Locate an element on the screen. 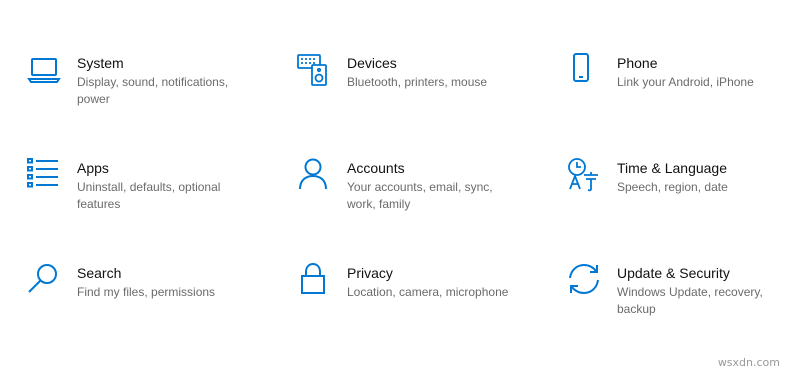  tile-description: Speech, region, date is located at coordinates (672, 187).